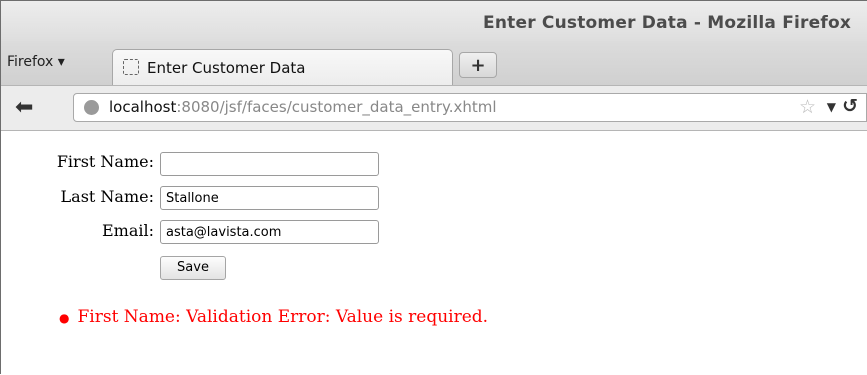 The height and width of the screenshot is (375, 867). I want to click on firefox-menu-button: Firefox ▾, so click(36, 62).